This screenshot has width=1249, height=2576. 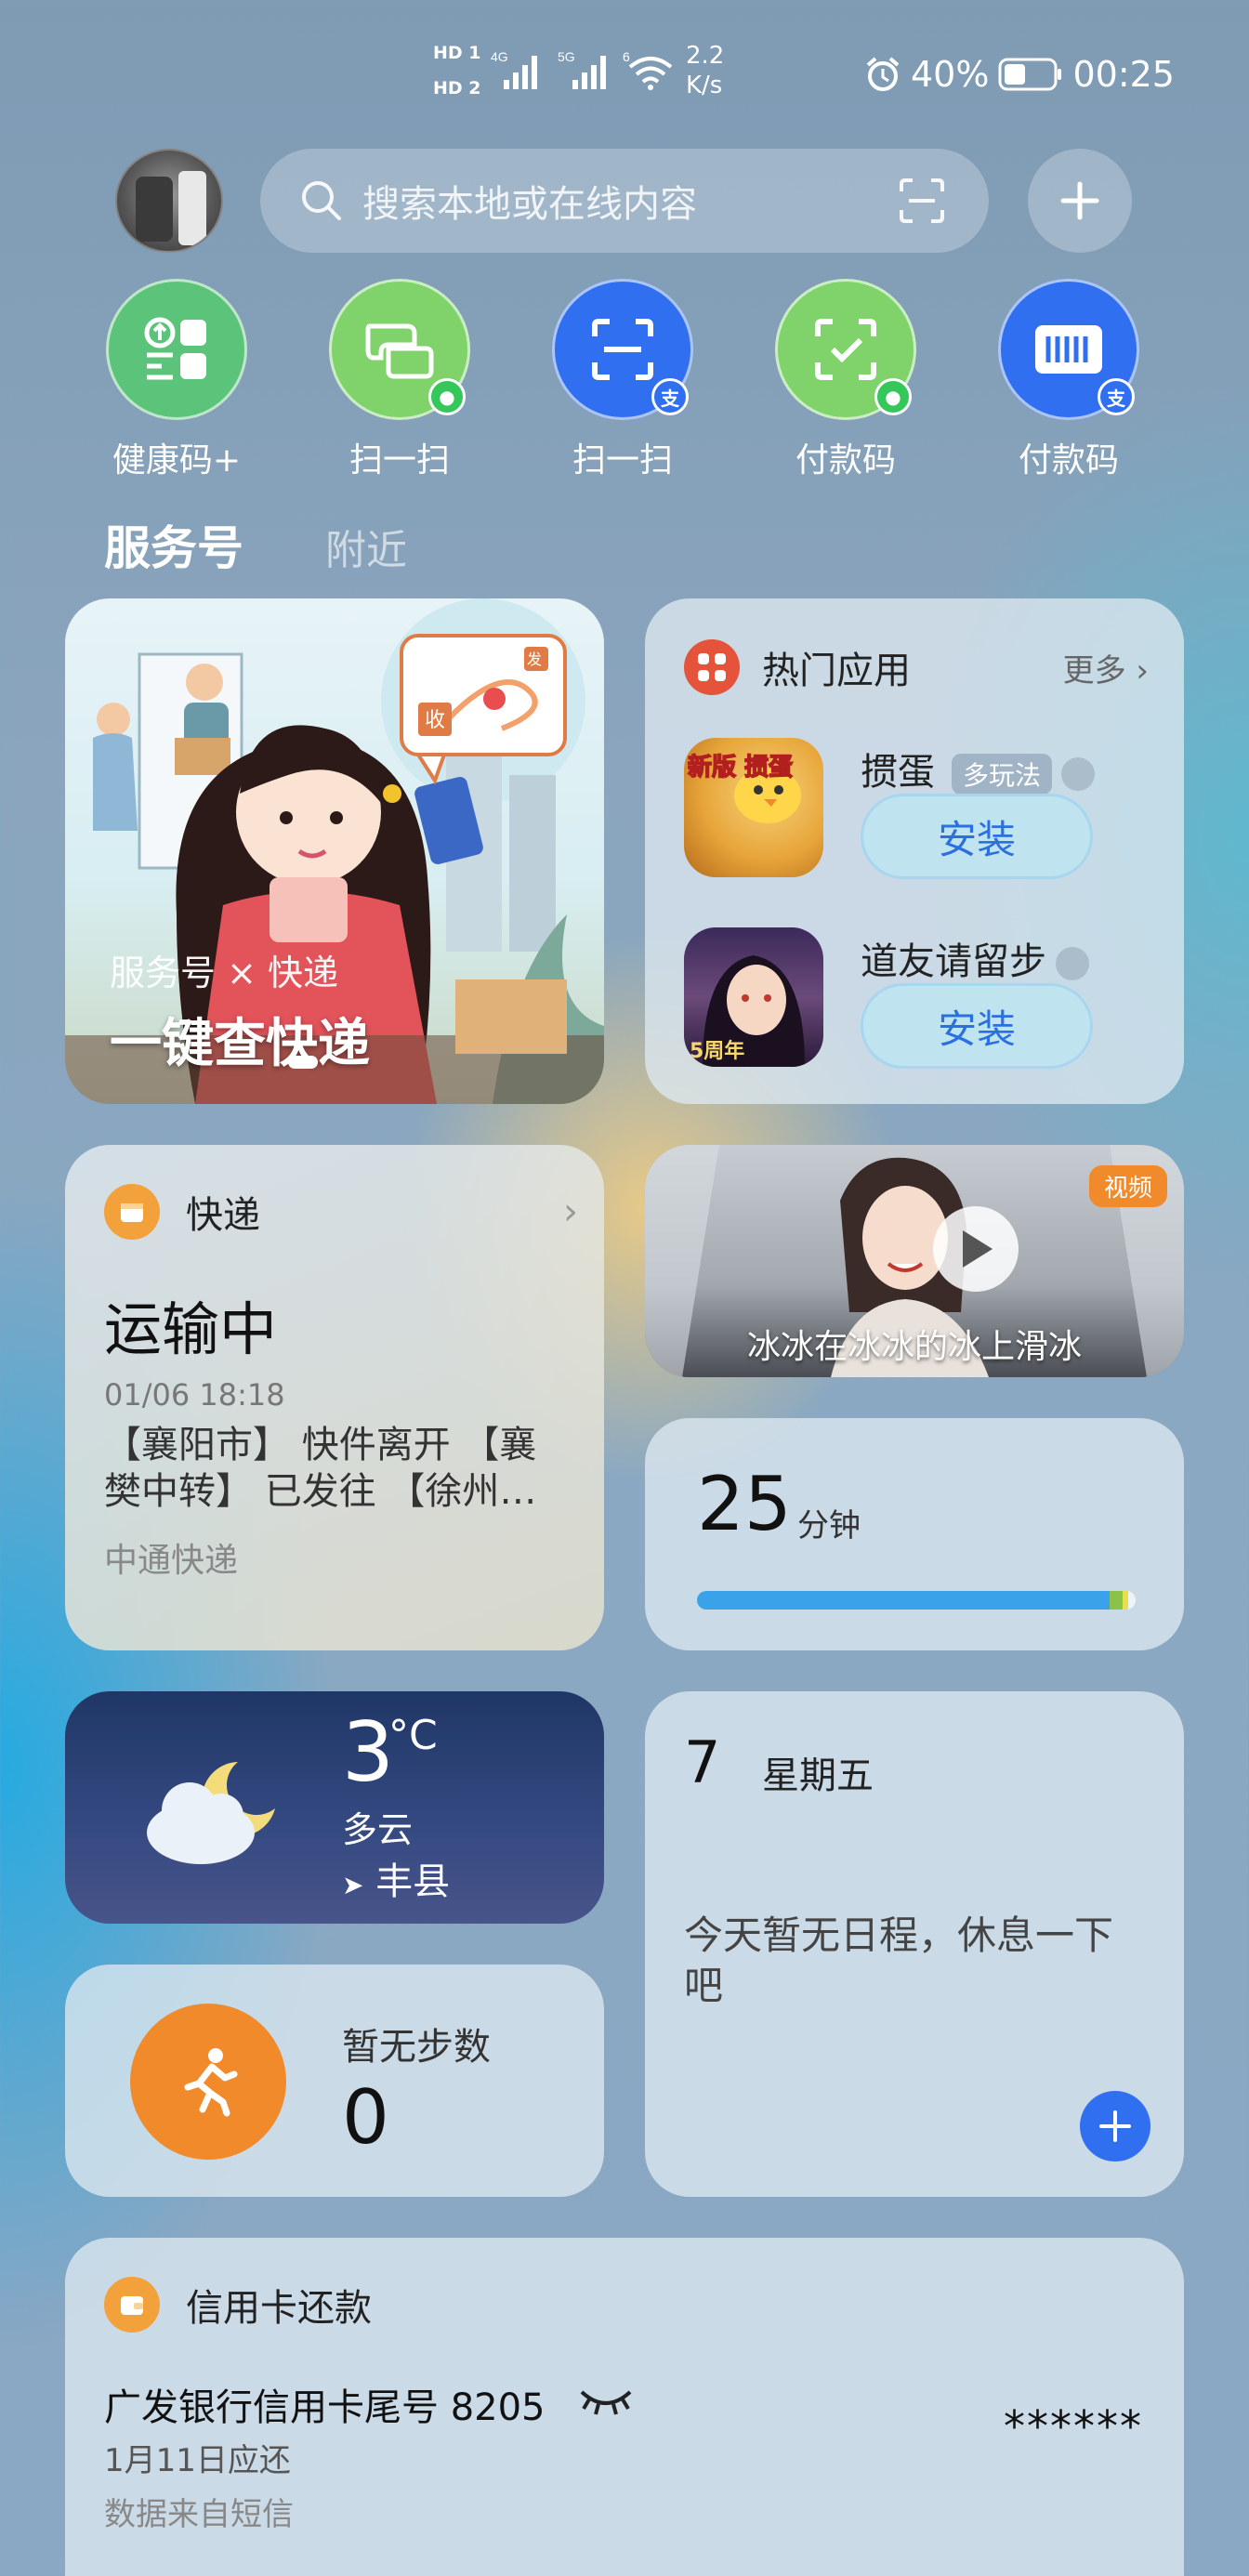 What do you see at coordinates (191, 1329) in the screenshot?
I see `express-status: 运输中` at bounding box center [191, 1329].